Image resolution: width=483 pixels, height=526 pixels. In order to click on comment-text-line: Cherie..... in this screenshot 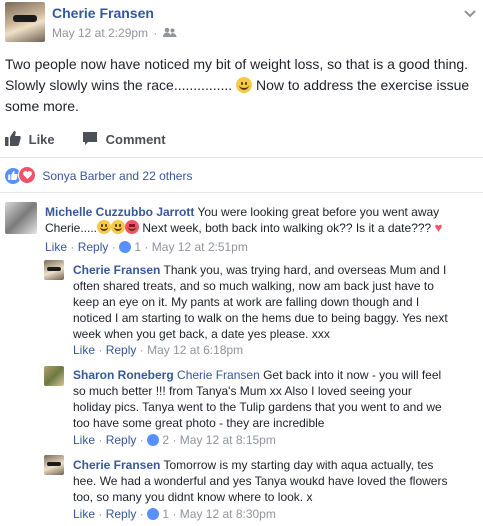, I will do `click(71, 228)`.